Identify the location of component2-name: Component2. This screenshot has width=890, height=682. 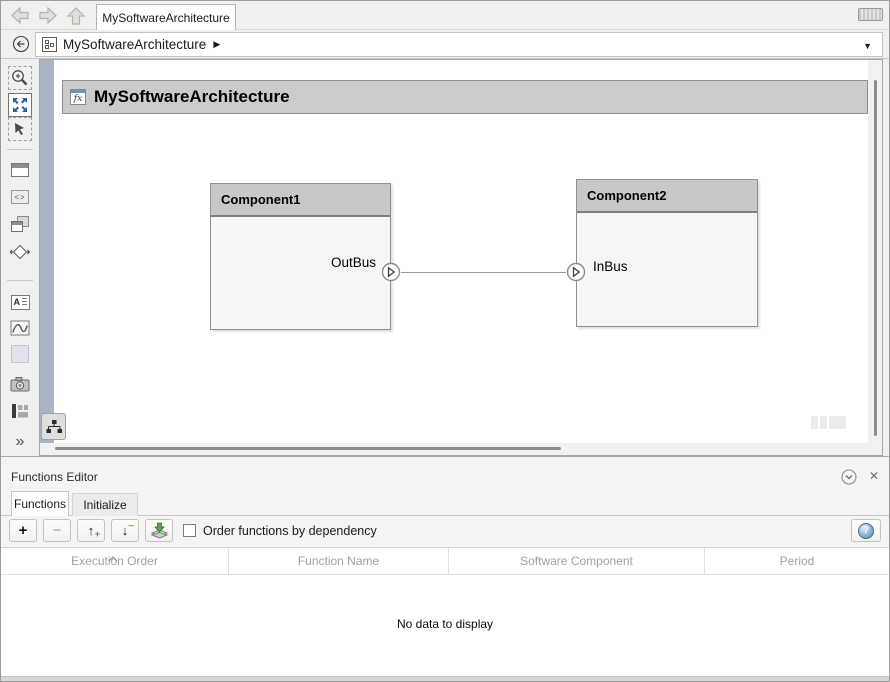
(627, 195).